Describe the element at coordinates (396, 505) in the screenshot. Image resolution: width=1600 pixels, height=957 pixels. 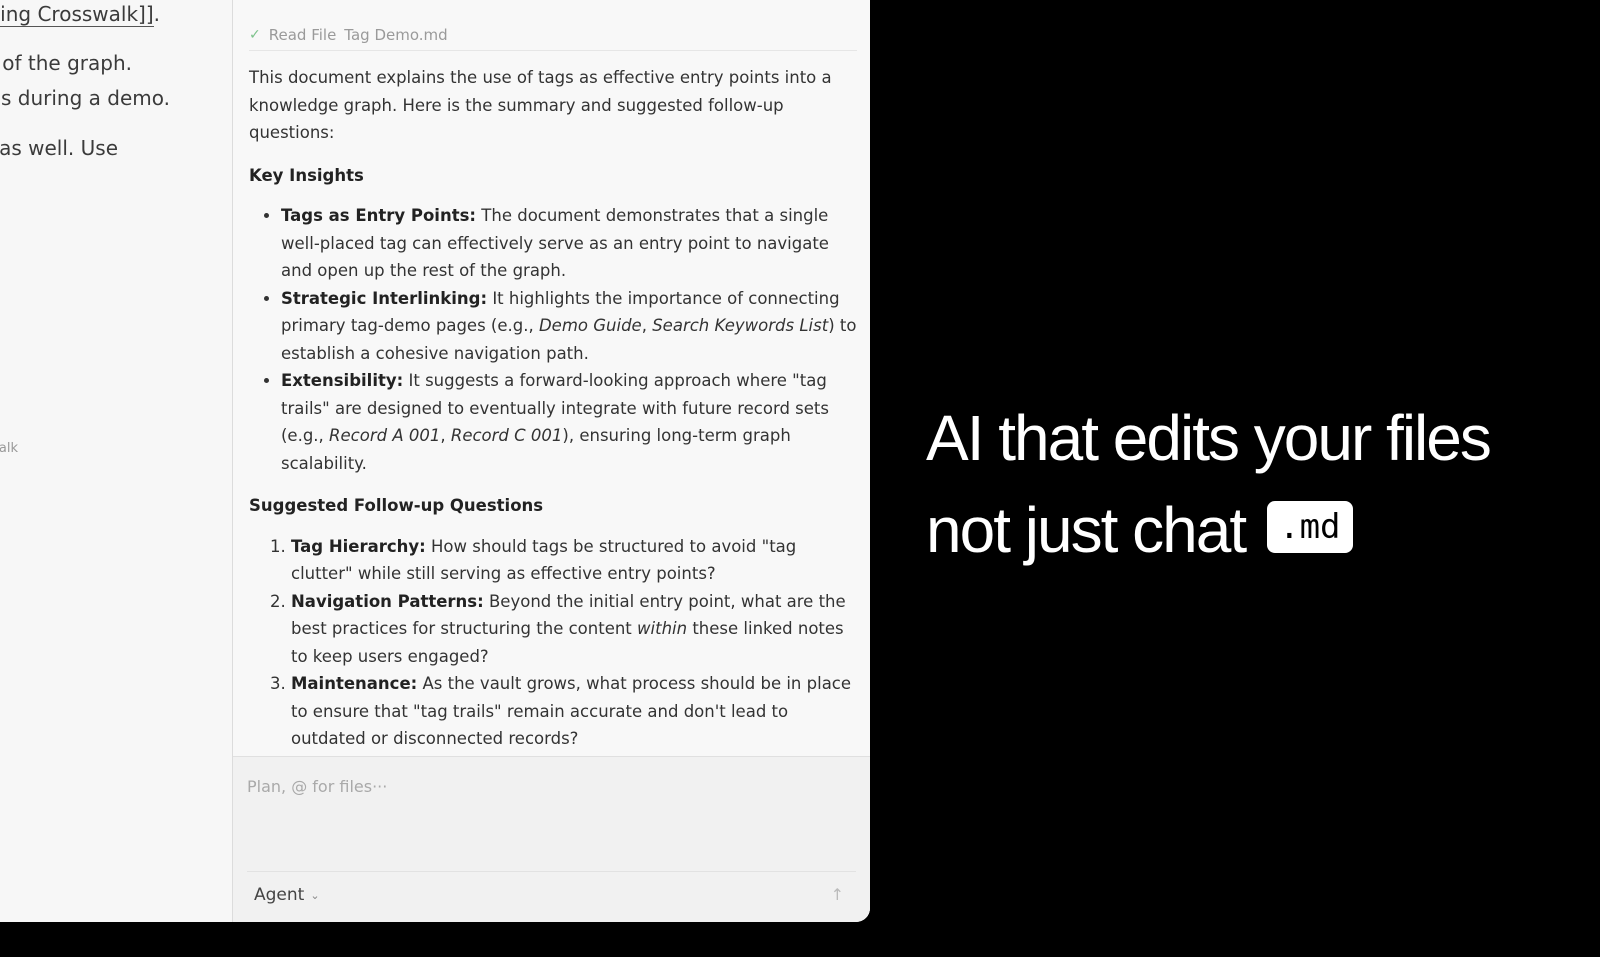
I see `questions-heading: Suggested Follow-up Questions` at that location.